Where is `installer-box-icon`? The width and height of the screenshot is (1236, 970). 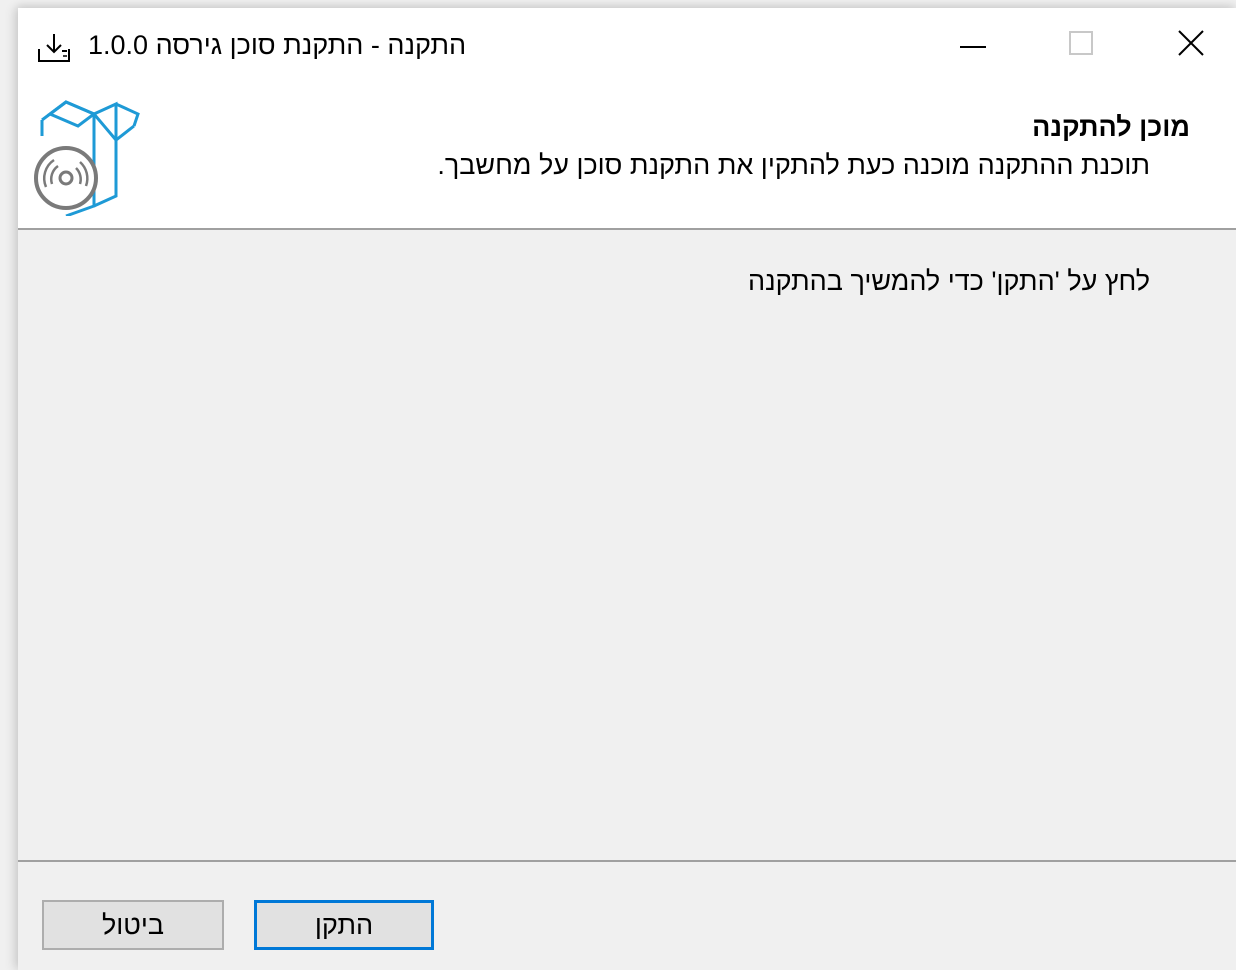 installer-box-icon is located at coordinates (91, 157).